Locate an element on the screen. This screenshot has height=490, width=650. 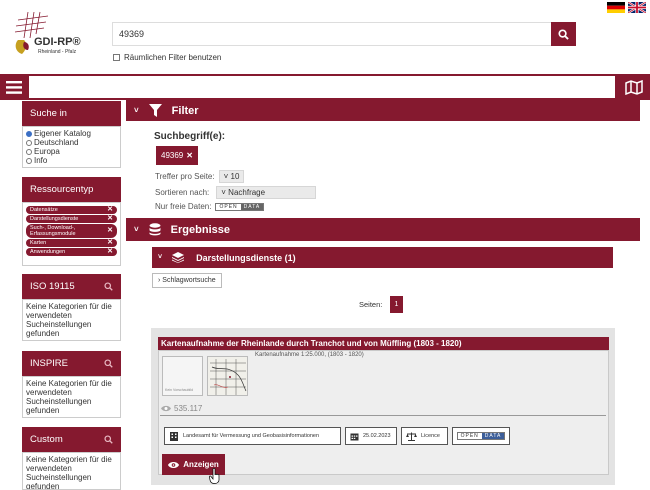
resource-pill-such-download: Such-, Download-, Erfassungsmodule ✕ is located at coordinates (71, 231).